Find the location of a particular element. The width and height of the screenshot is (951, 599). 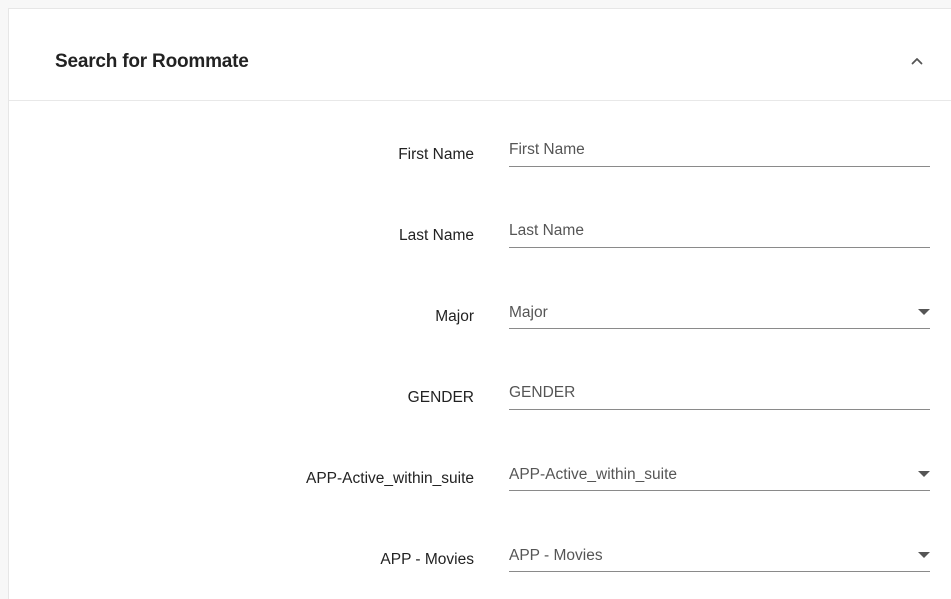

form-row-gender: GENDER is located at coordinates (480, 399).